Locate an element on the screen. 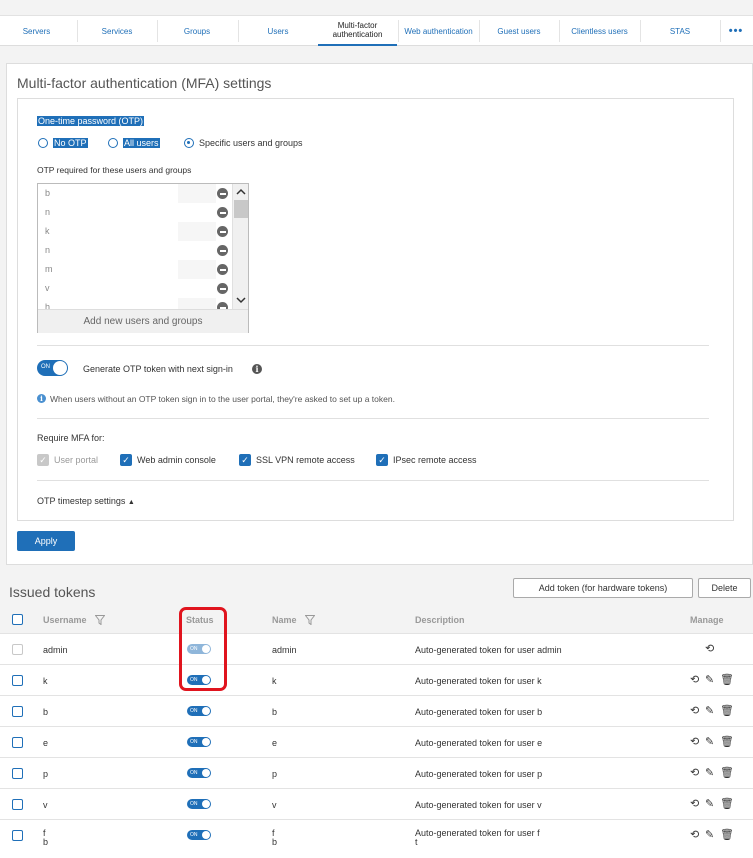 This screenshot has height=858, width=753. column-header-username: Username is located at coordinates (65, 620).